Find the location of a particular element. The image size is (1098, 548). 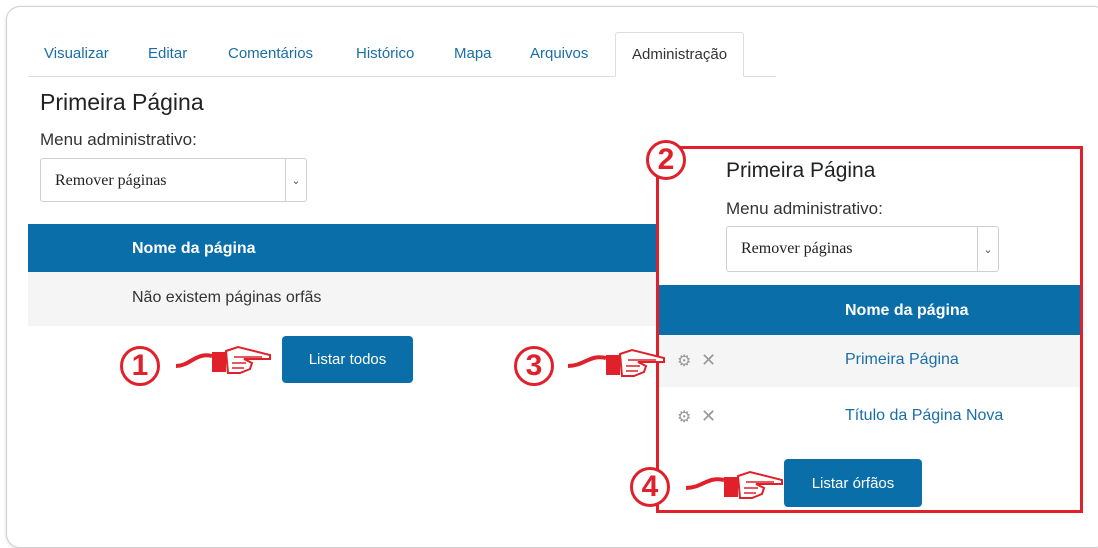

callout-marker-2: 2 is located at coordinates (666, 160).